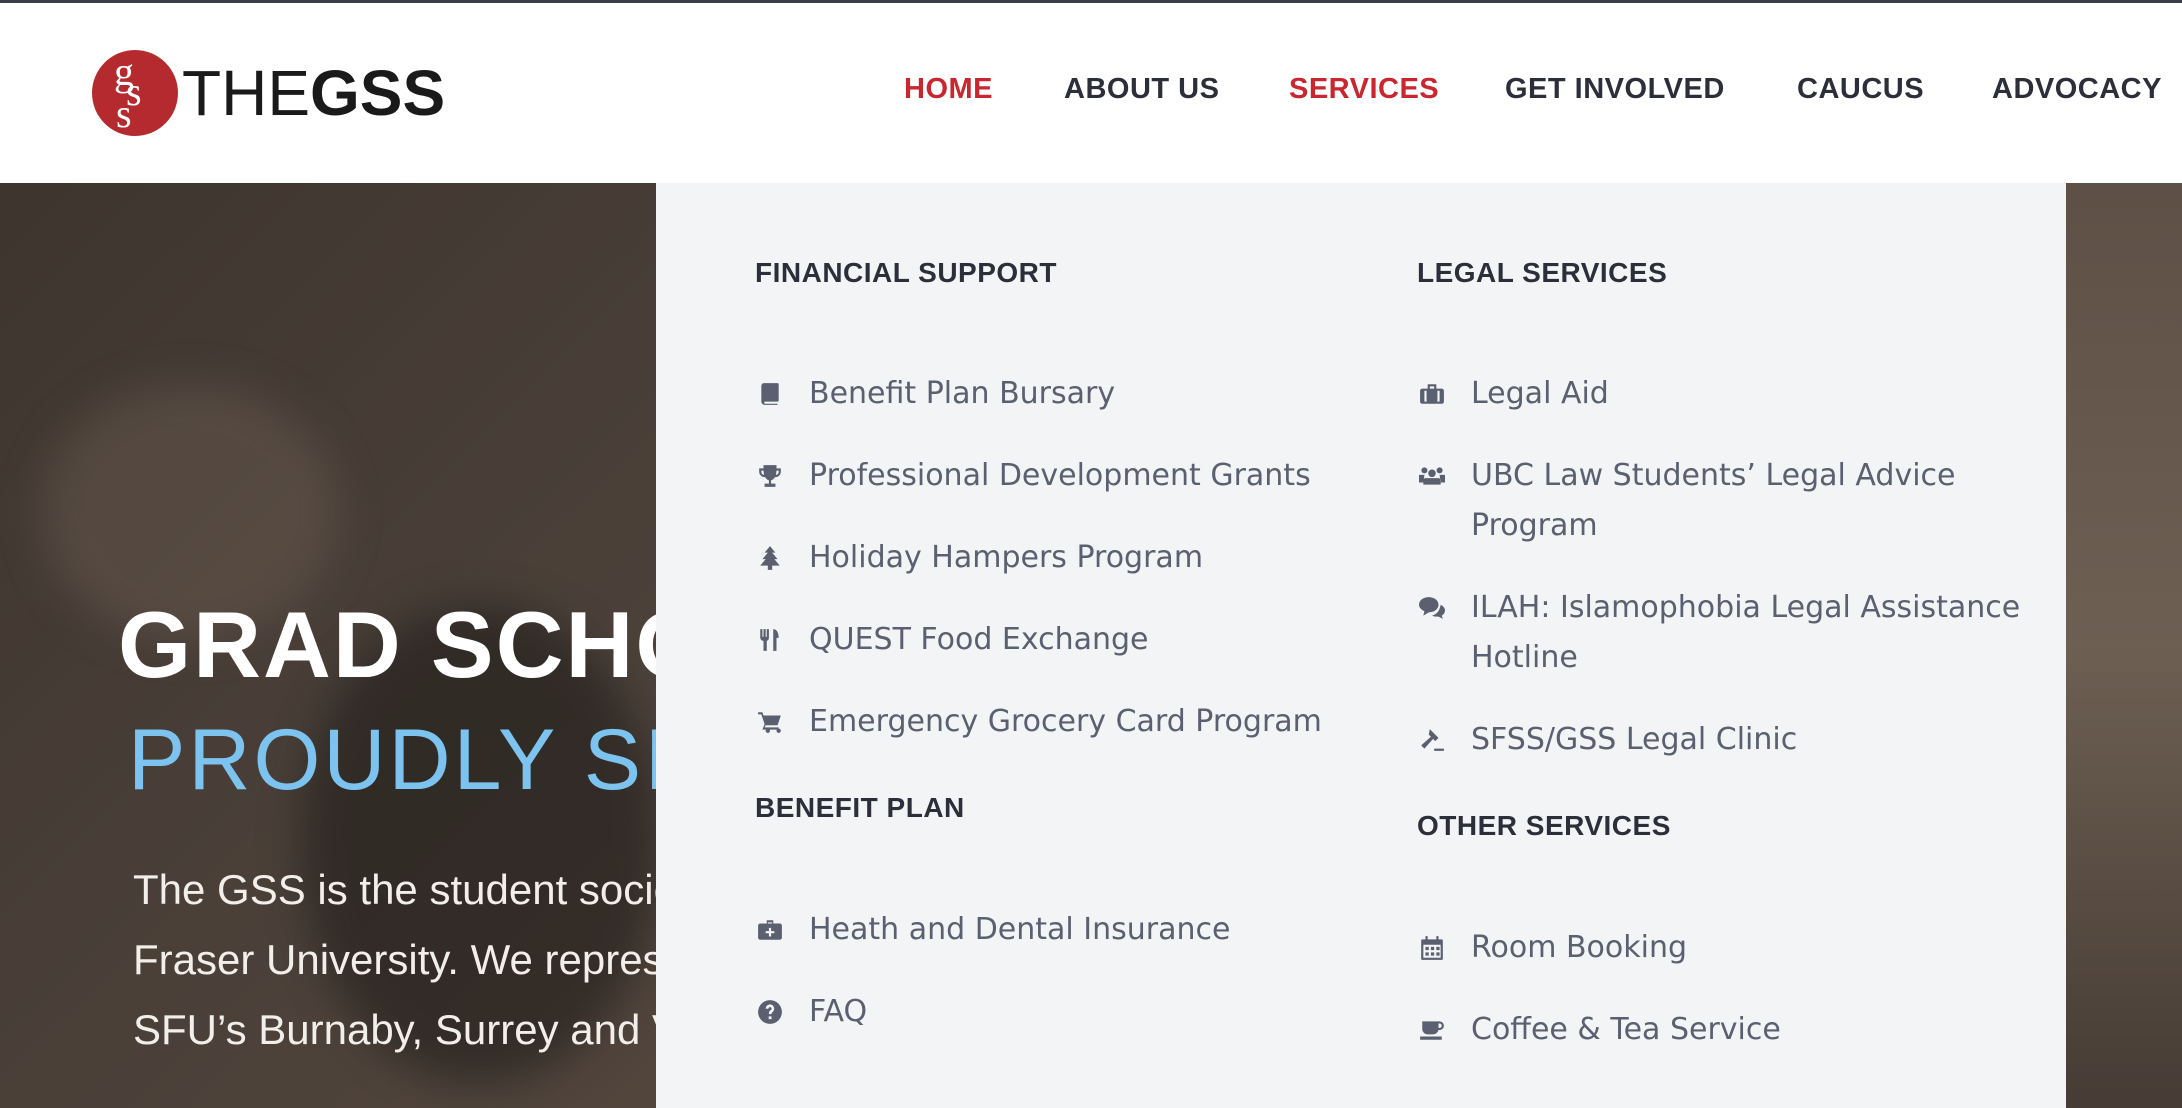 This screenshot has width=2182, height=1108. Describe the element at coordinates (410, 959) in the screenshot. I see `hero-paragraph-line: Fraser University. We represe` at that location.